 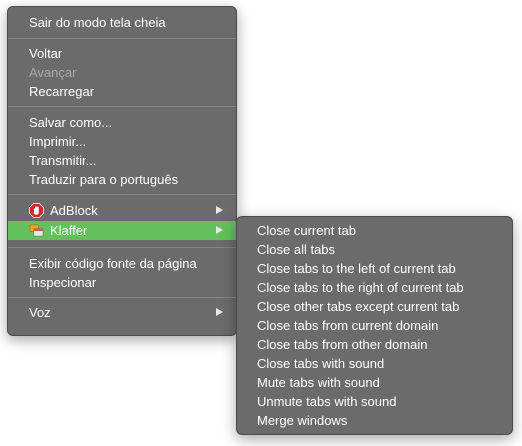 What do you see at coordinates (36, 210) in the screenshot?
I see `adblock-hand-icon` at bounding box center [36, 210].